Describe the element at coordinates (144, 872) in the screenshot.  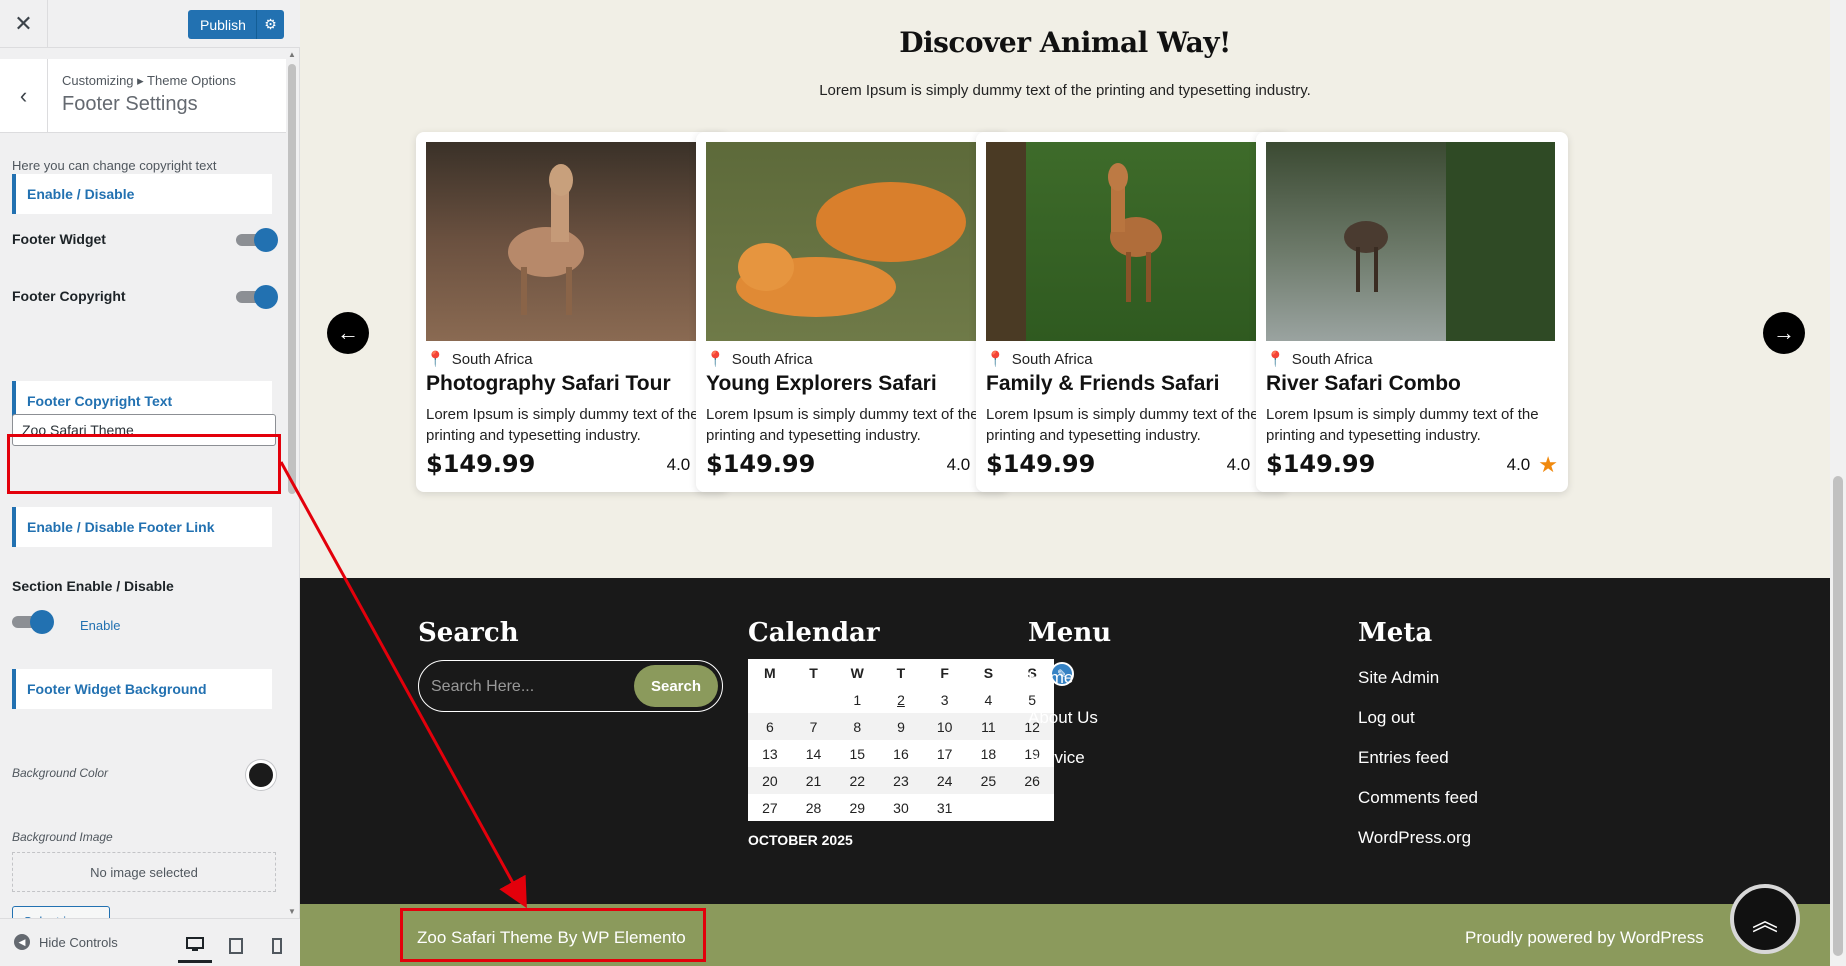
I see `no-image-placeholder: No image selected` at that location.